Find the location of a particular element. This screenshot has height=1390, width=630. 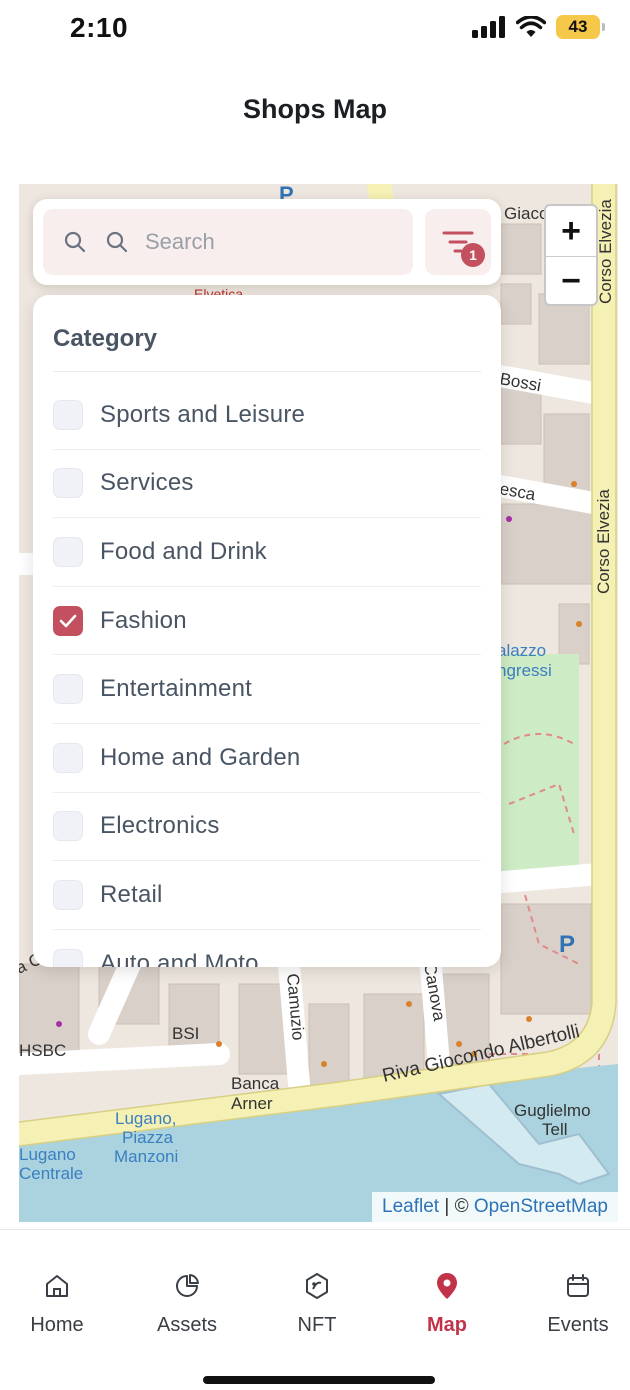

nav-label: Map is located at coordinates (447, 1325).